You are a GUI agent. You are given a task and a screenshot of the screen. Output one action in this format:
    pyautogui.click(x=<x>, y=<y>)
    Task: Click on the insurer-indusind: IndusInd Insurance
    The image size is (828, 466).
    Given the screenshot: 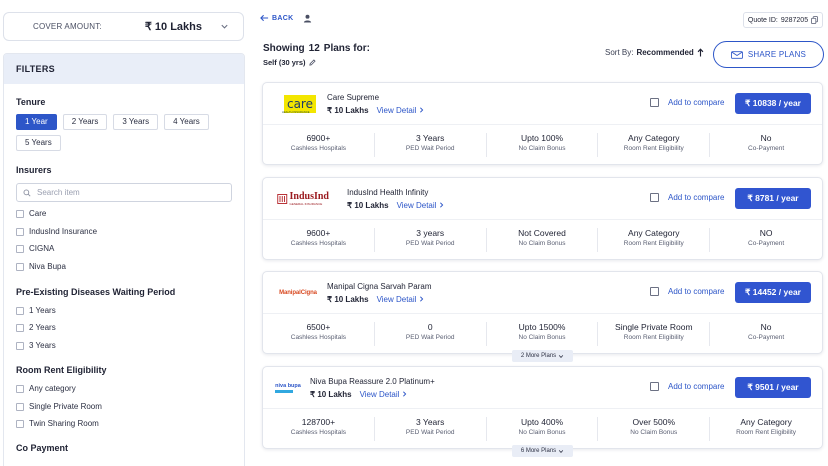 What is the action you would take?
    pyautogui.click(x=56, y=231)
    